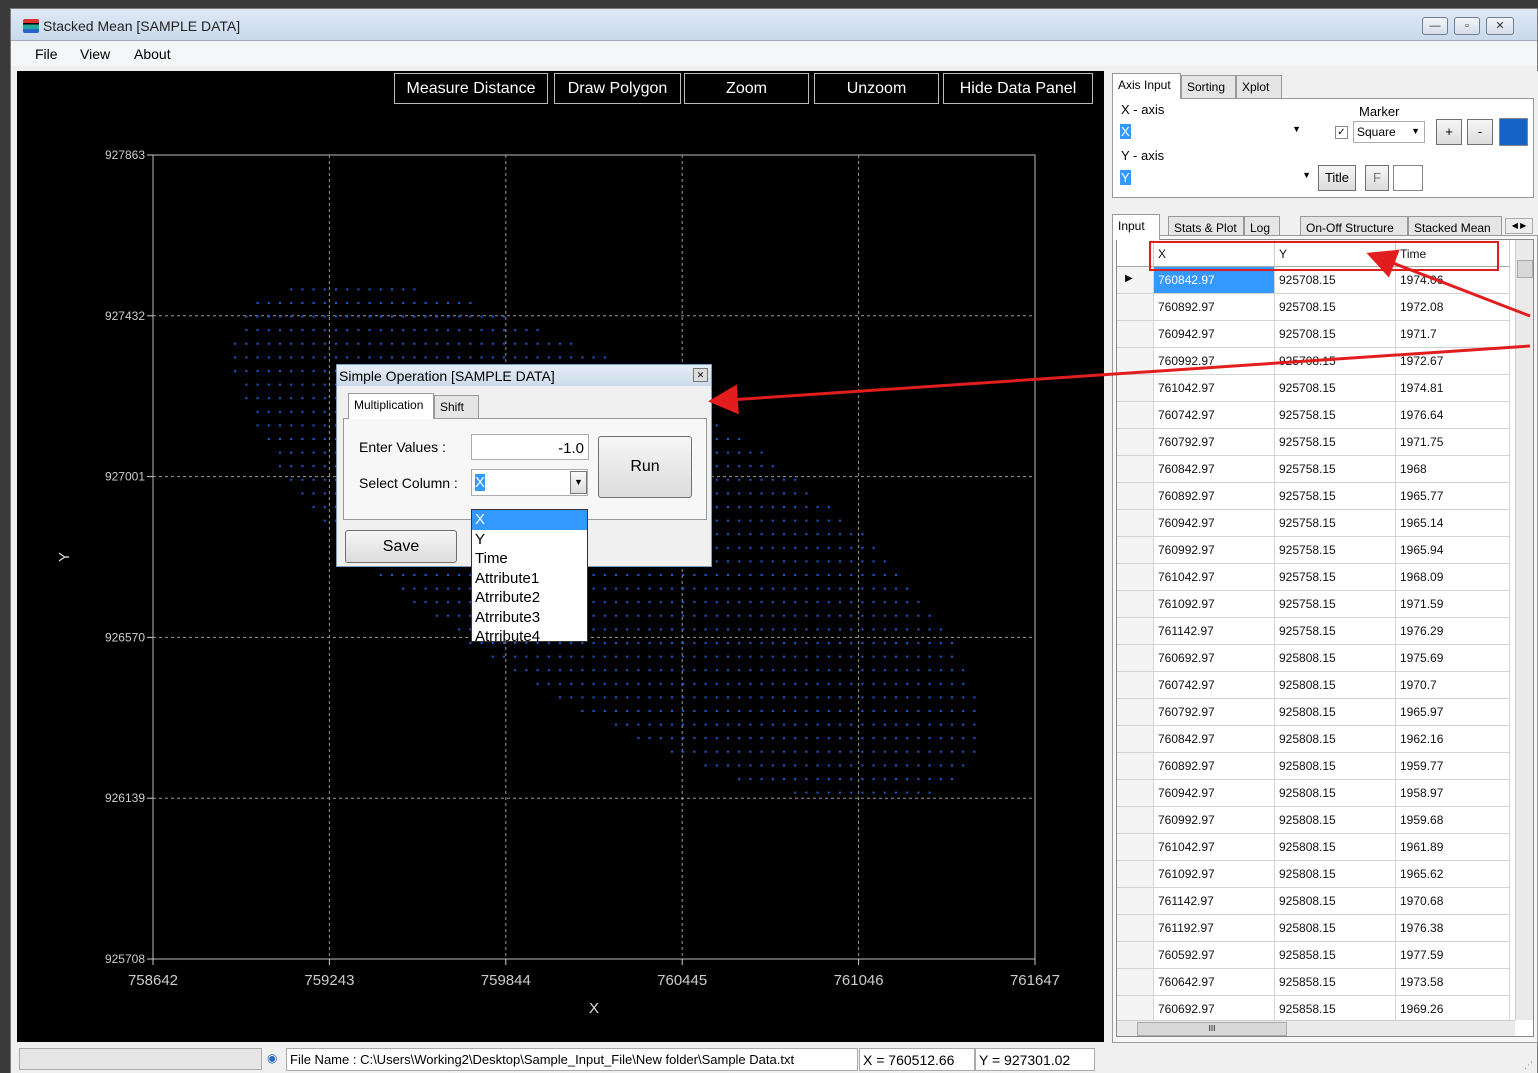 The width and height of the screenshot is (1538, 1073). What do you see at coordinates (1480, 132) in the screenshot?
I see `marker-decrease-button: -` at bounding box center [1480, 132].